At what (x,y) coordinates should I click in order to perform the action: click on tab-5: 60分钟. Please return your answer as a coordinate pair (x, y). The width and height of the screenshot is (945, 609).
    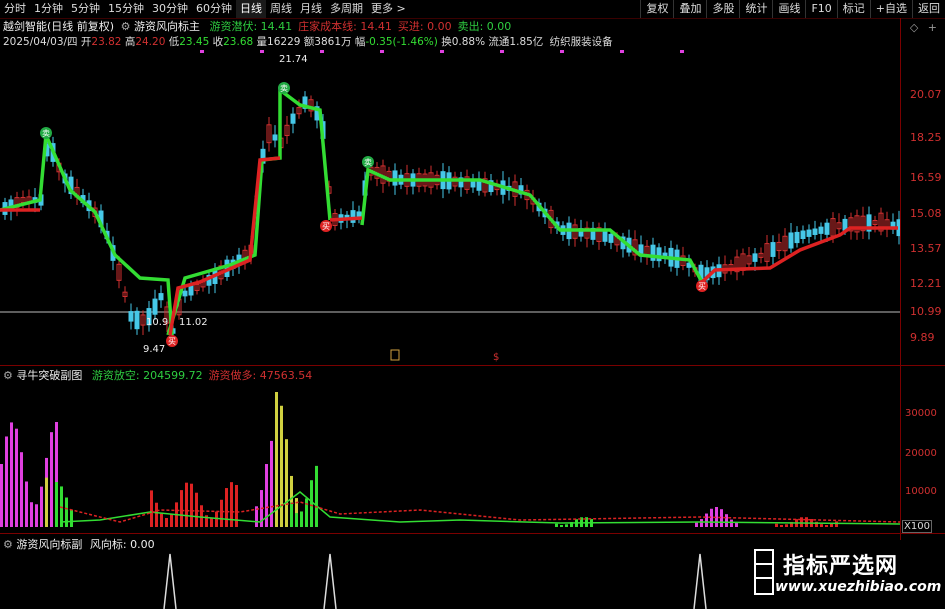
    Looking at the image, I should click on (214, 9).